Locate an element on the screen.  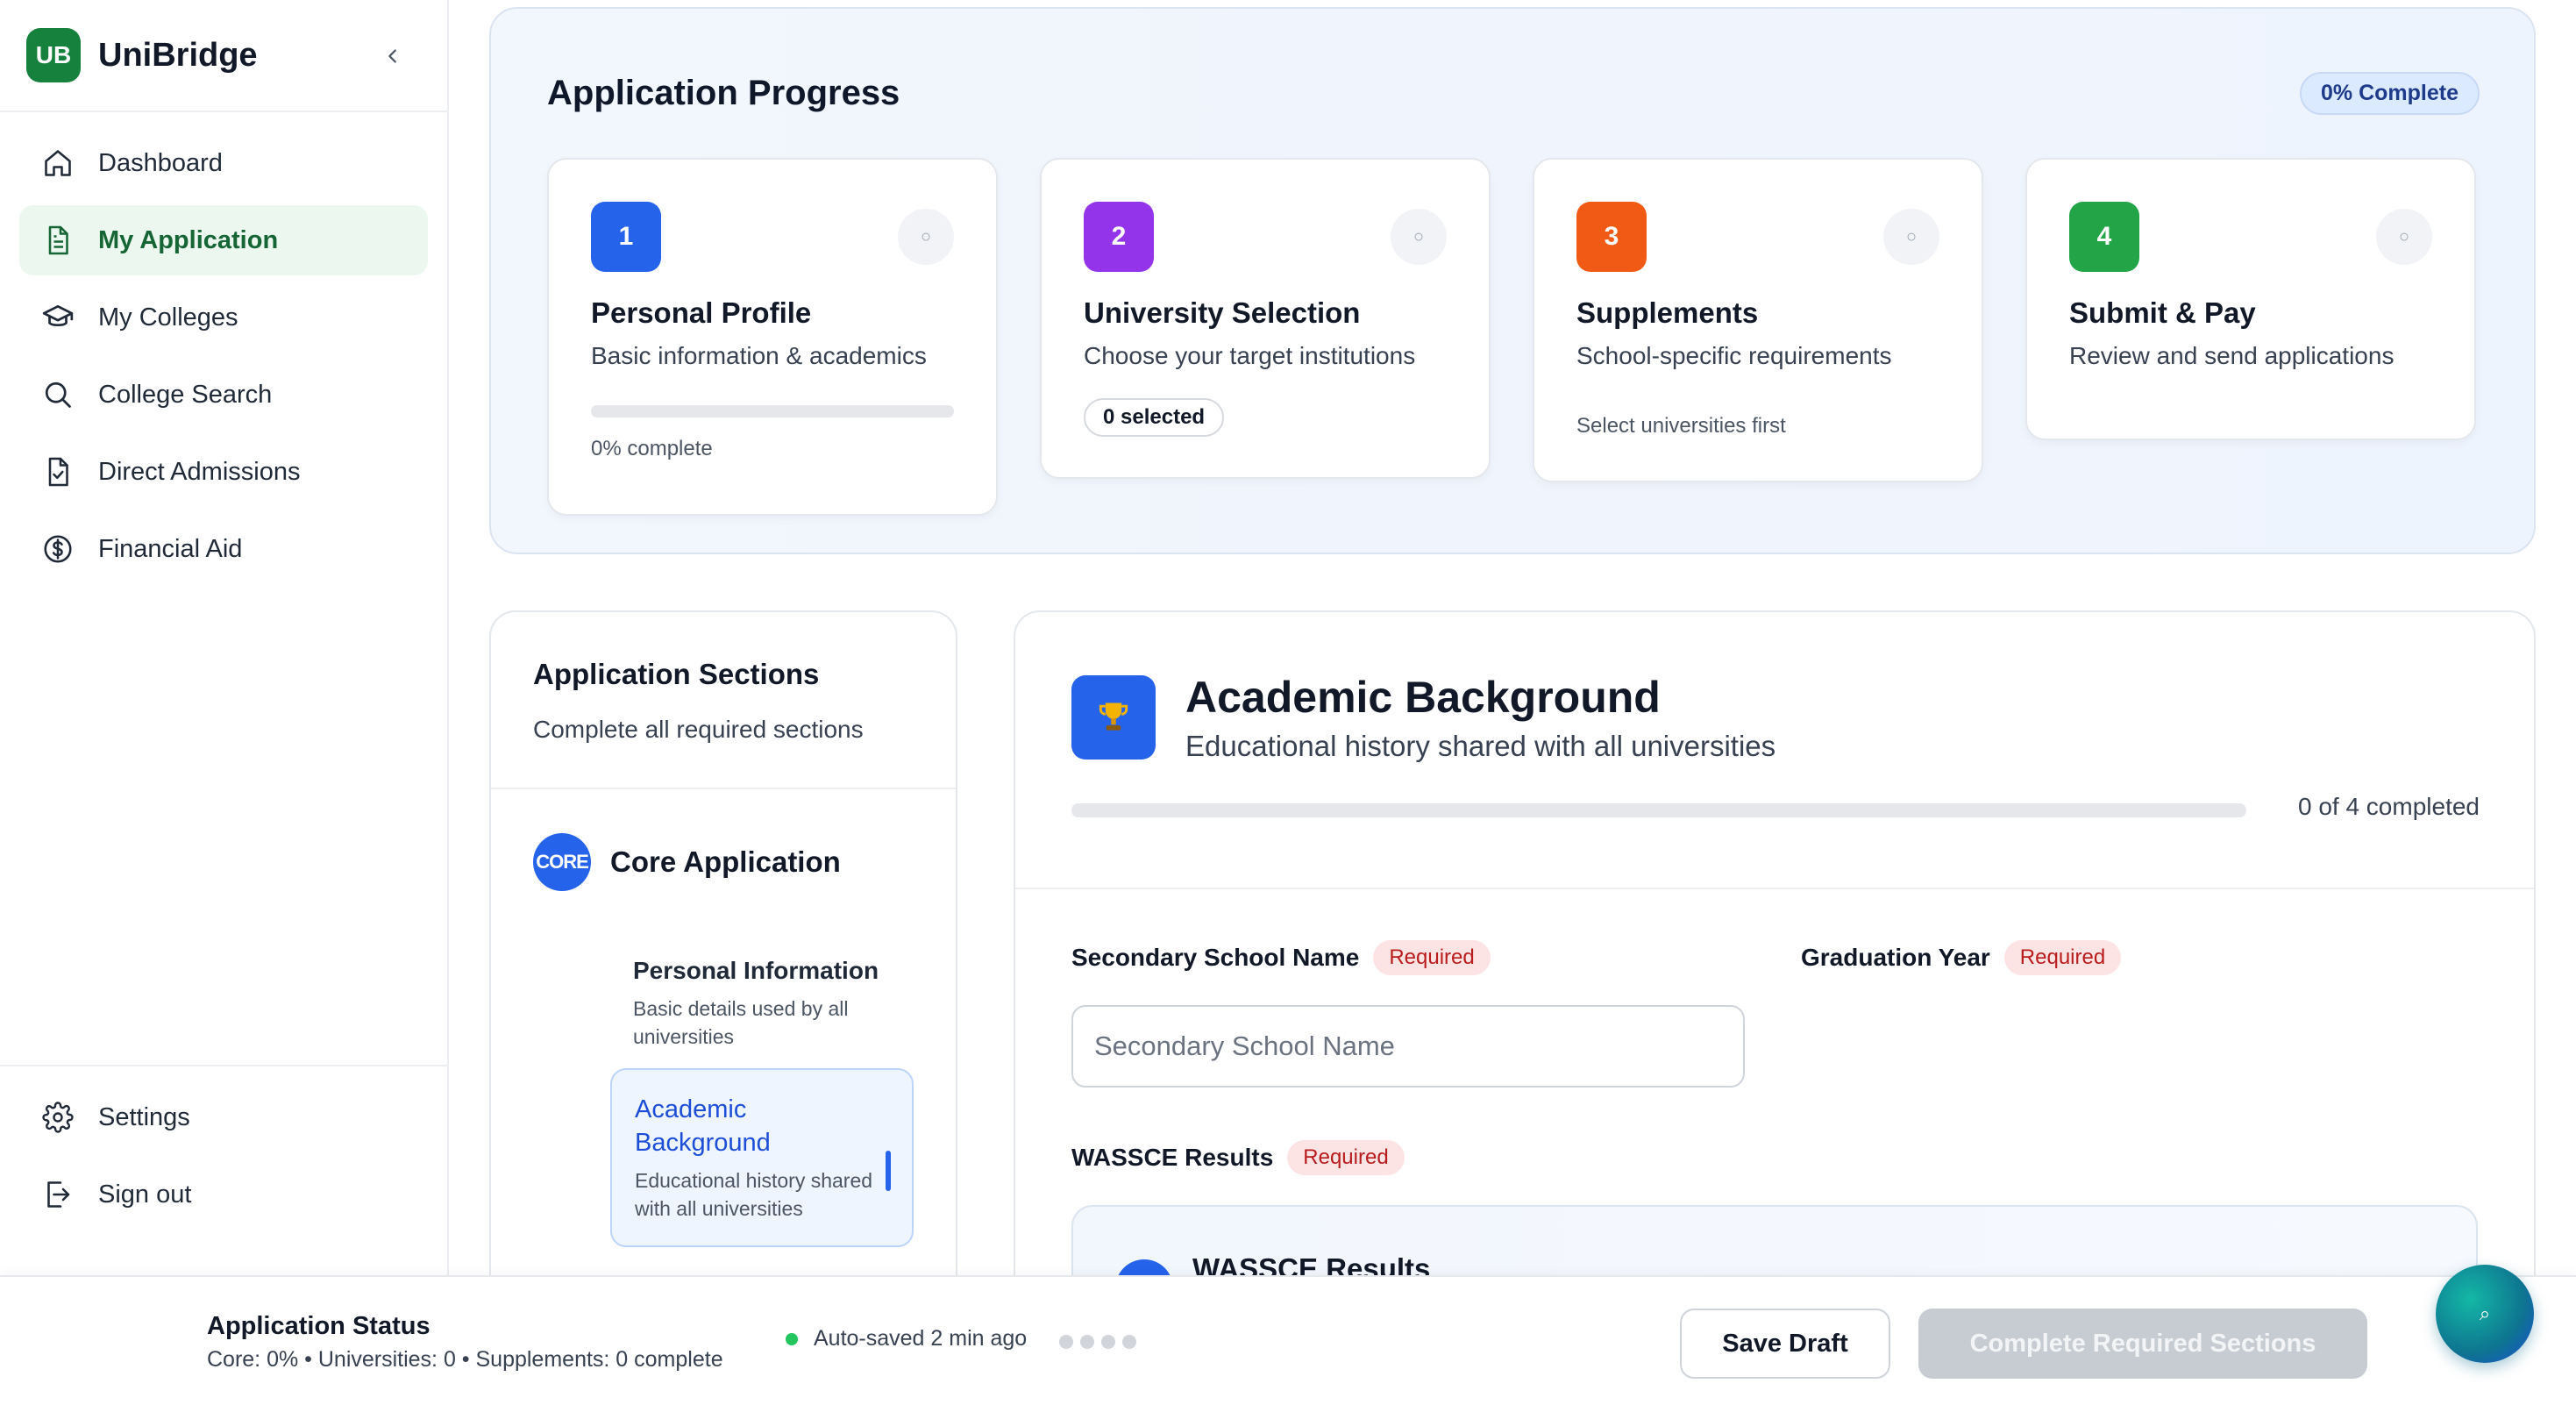
nav-item-my-colleges: My Colleges is located at coordinates (223, 317).